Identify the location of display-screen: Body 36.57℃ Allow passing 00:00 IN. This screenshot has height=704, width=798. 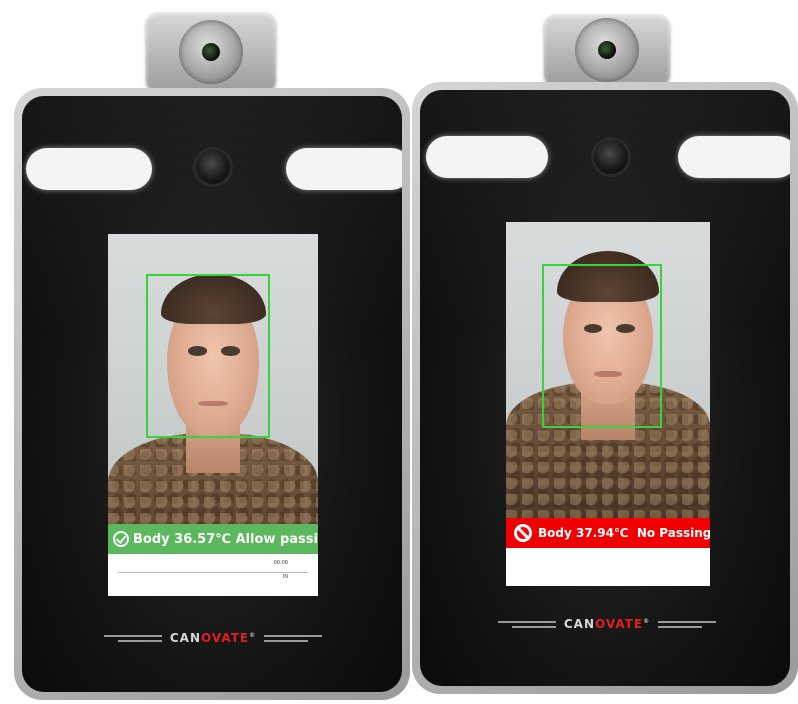
(213, 415).